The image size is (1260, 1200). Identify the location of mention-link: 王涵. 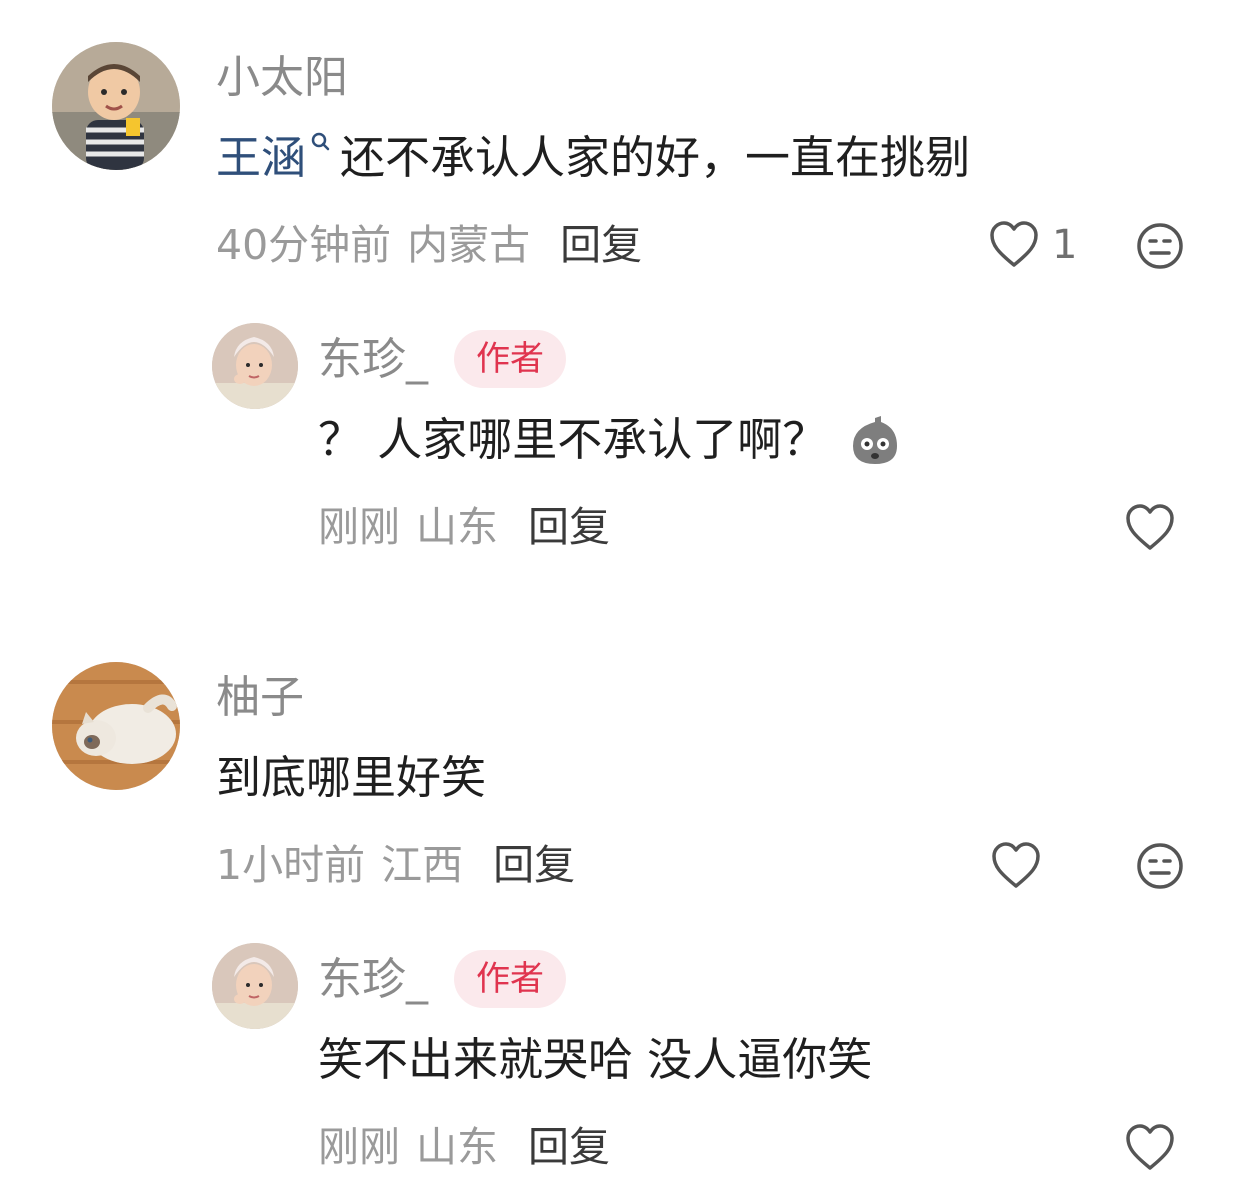
(261, 157).